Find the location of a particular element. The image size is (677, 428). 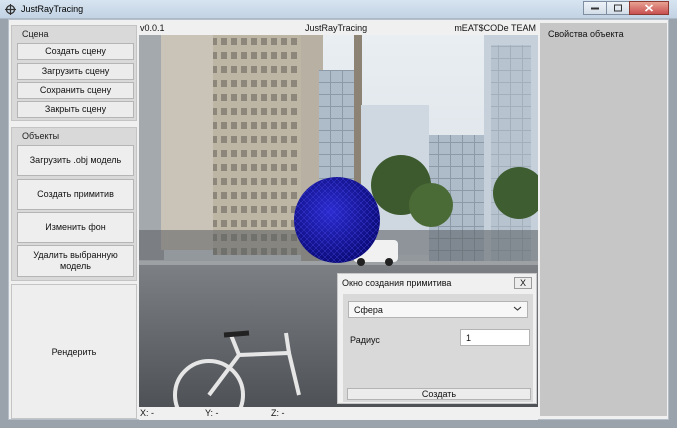

render-label: Рендерить is located at coordinates (74, 351).